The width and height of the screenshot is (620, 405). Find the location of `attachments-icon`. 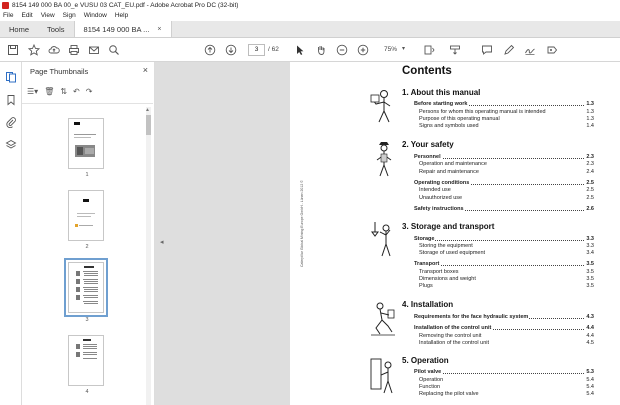

attachments-icon is located at coordinates (11, 122).